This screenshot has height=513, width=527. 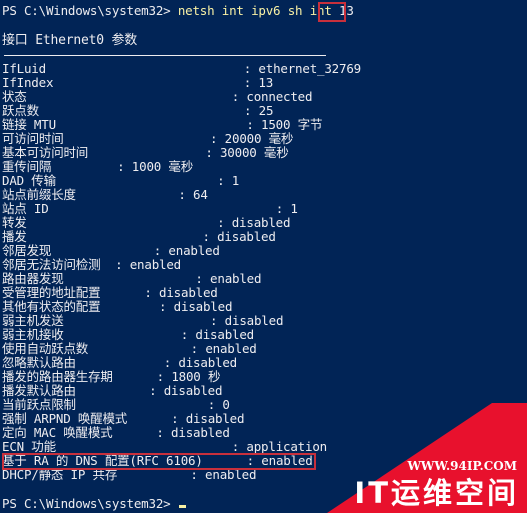 I want to click on output-row: ECN 功能 : application, so click(x=164, y=447).